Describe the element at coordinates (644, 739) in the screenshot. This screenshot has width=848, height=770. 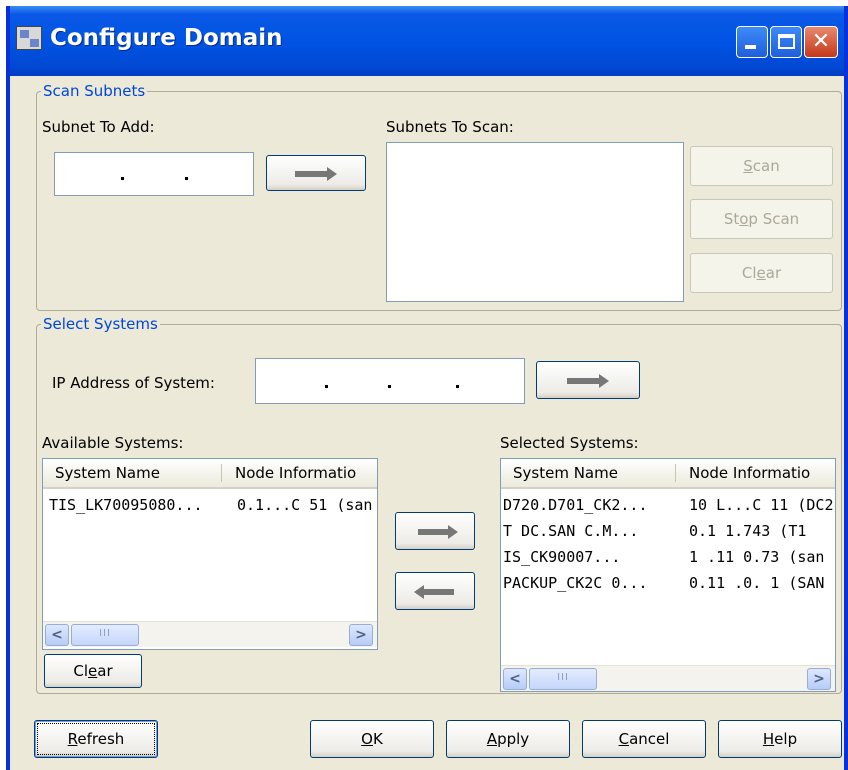
I see `cancel-button: Cancel` at that location.